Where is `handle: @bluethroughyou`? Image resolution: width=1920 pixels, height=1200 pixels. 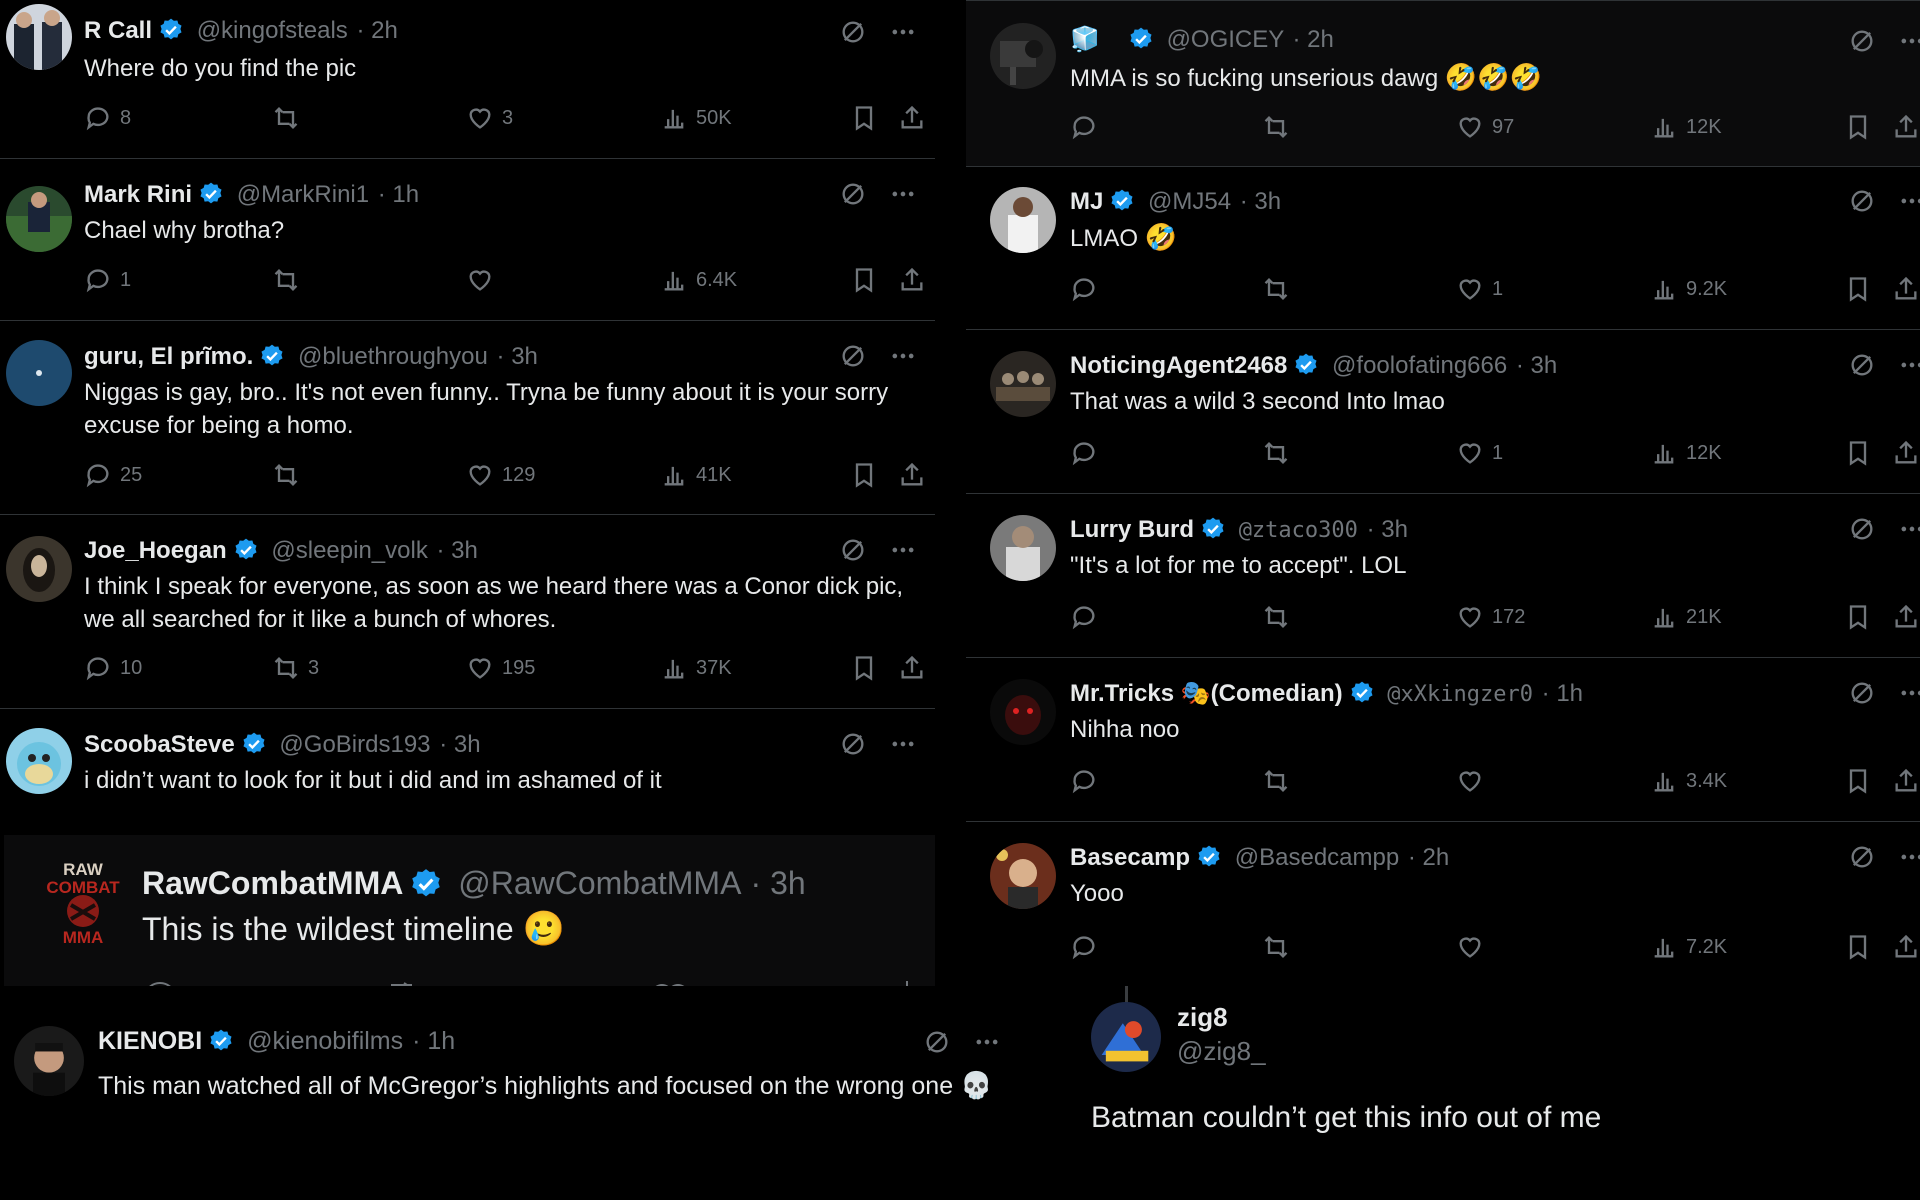
handle: @bluethroughyou is located at coordinates (393, 356).